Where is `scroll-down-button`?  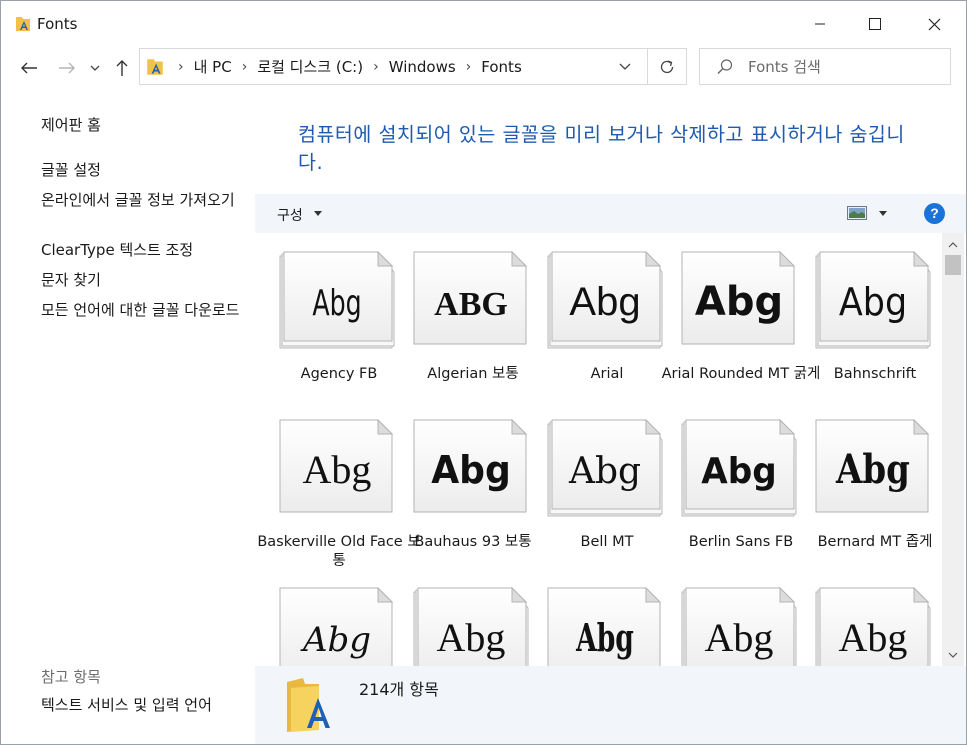 scroll-down-button is located at coordinates (953, 655).